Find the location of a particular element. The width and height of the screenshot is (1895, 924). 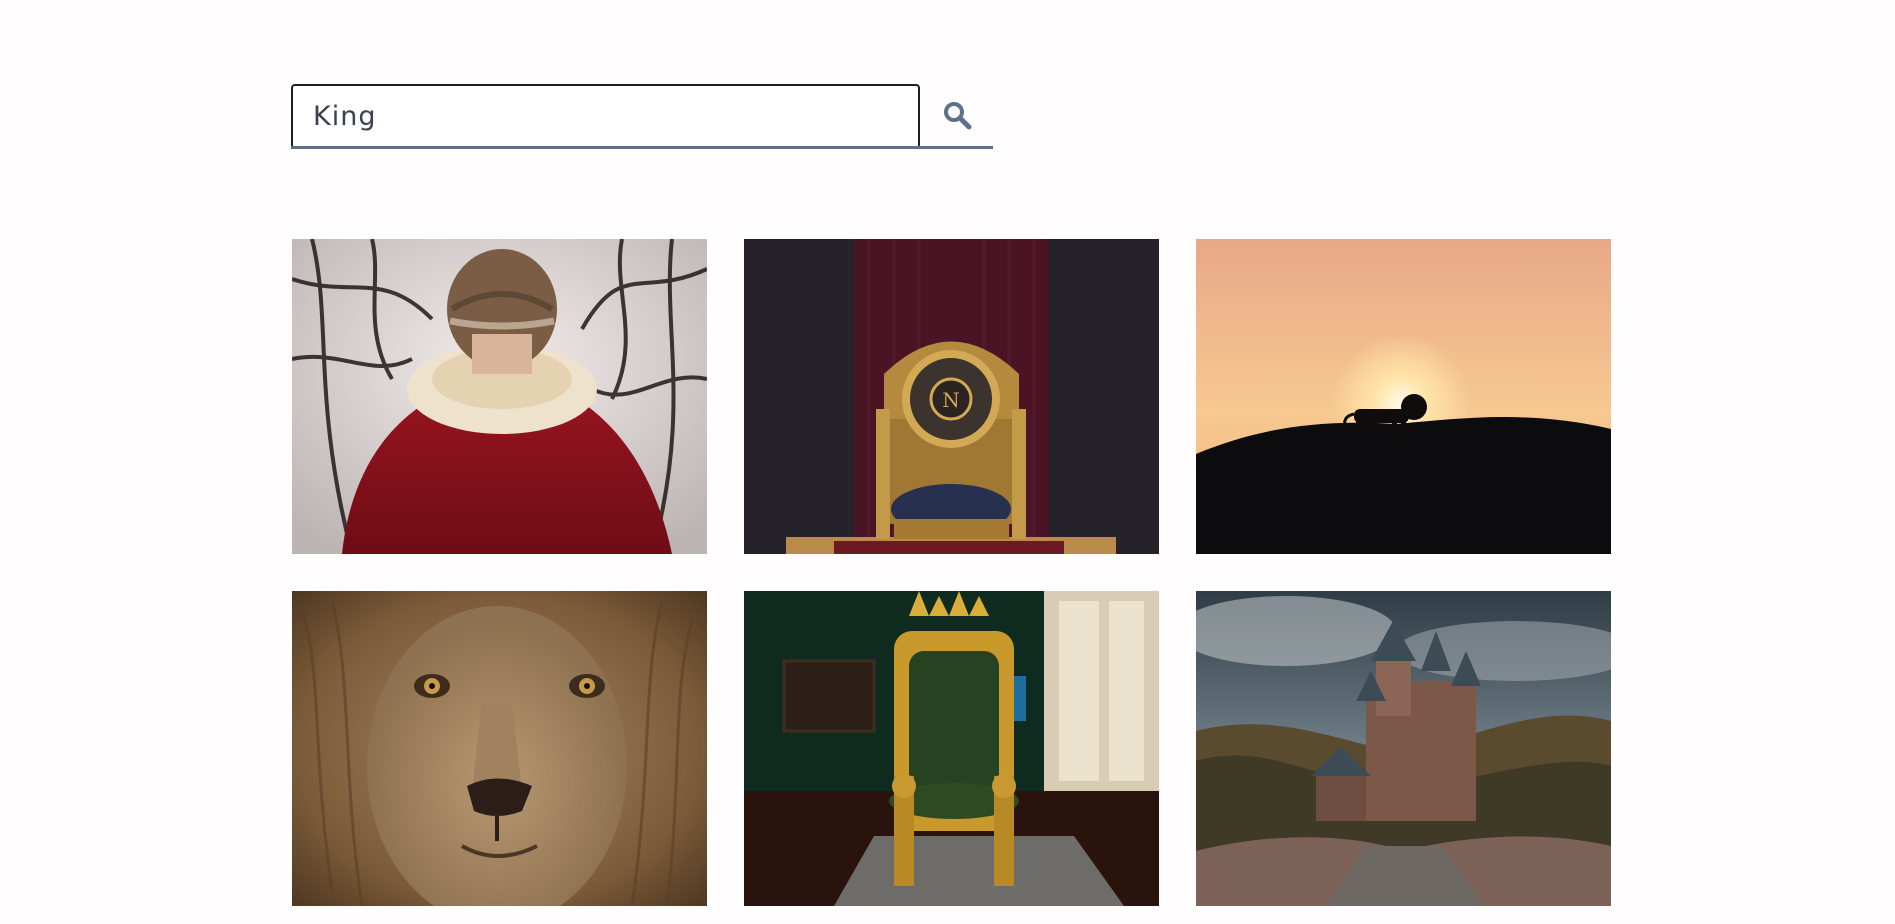

result-image-king-cape is located at coordinates (499, 396).